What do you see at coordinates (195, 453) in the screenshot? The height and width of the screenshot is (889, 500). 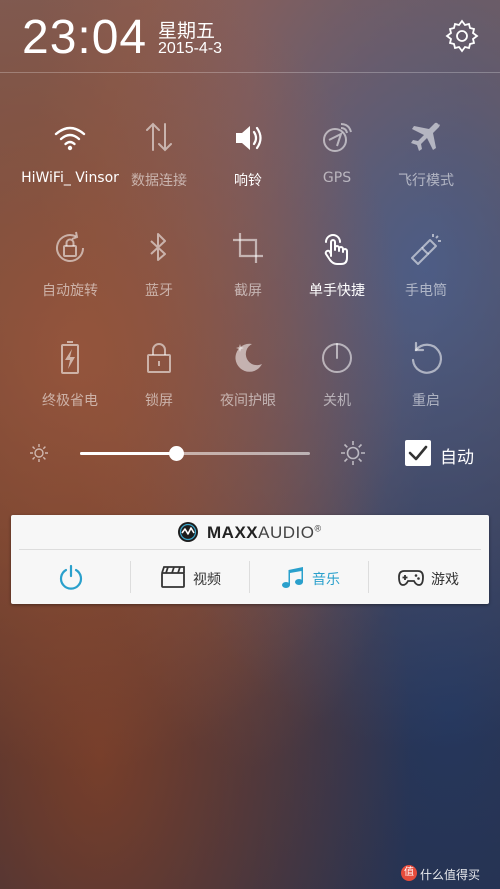 I see `brightness-slider` at bounding box center [195, 453].